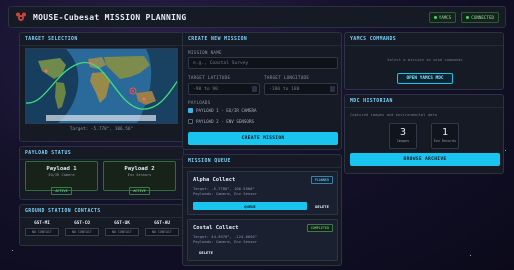  What do you see at coordinates (139, 169) in the screenshot?
I see `payload-name: Payload 2` at bounding box center [139, 169].